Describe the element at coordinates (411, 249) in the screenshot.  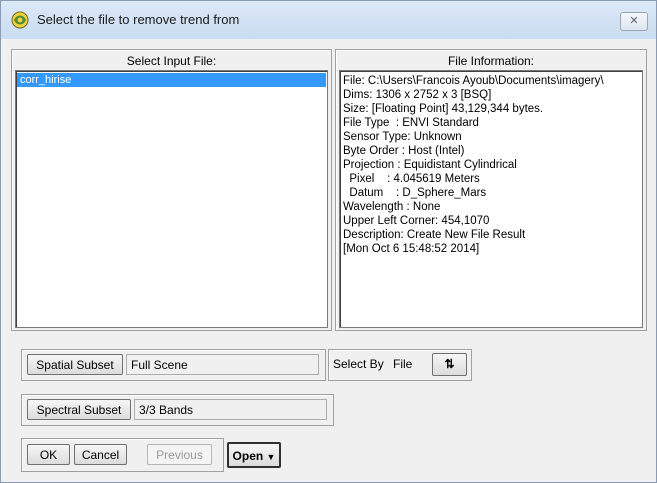
I see `file-info-line: [Mon Oct 6 15:48:52 2014]` at that location.